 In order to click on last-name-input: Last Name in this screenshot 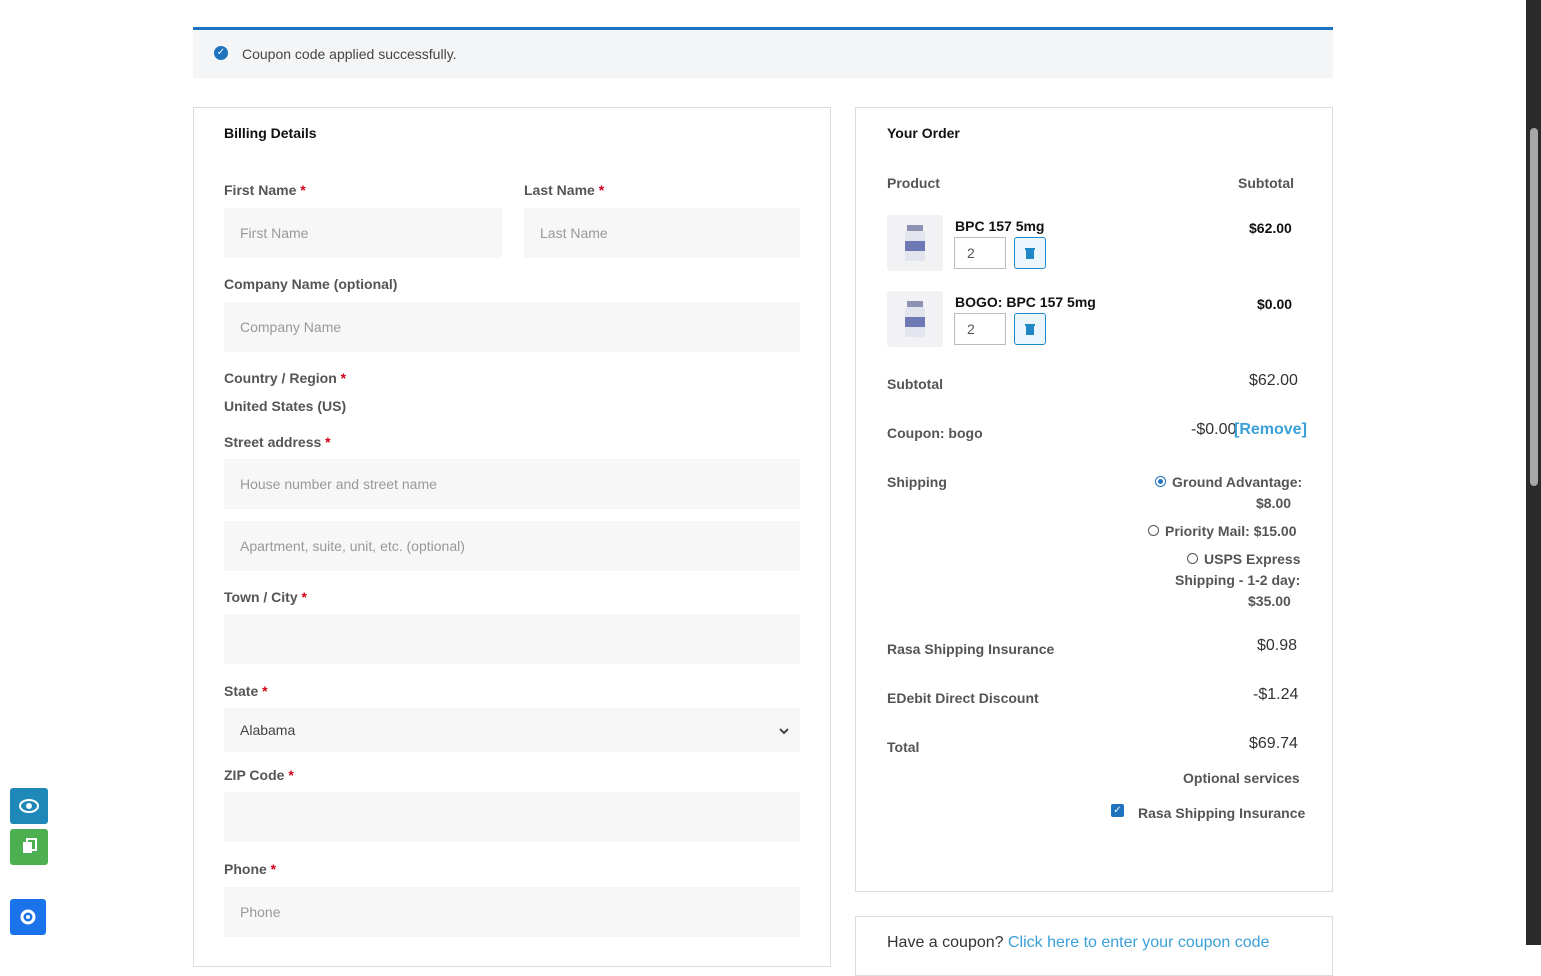, I will do `click(662, 233)`.